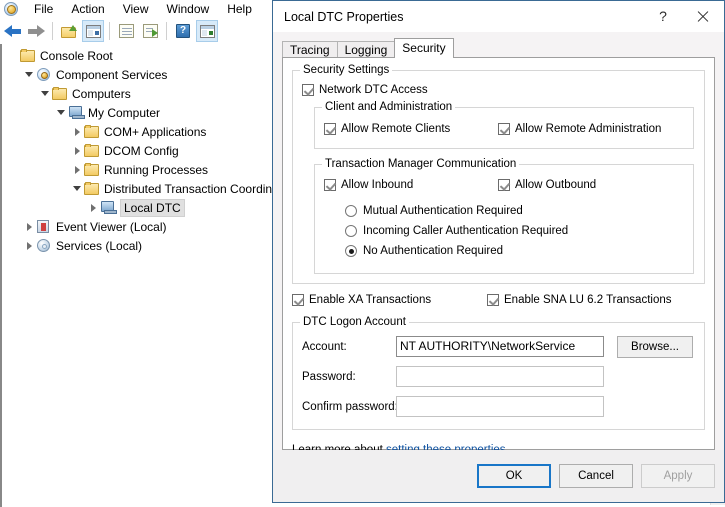 This screenshot has height=507, width=725. What do you see at coordinates (500, 406) in the screenshot?
I see `confirm-password-input` at bounding box center [500, 406].